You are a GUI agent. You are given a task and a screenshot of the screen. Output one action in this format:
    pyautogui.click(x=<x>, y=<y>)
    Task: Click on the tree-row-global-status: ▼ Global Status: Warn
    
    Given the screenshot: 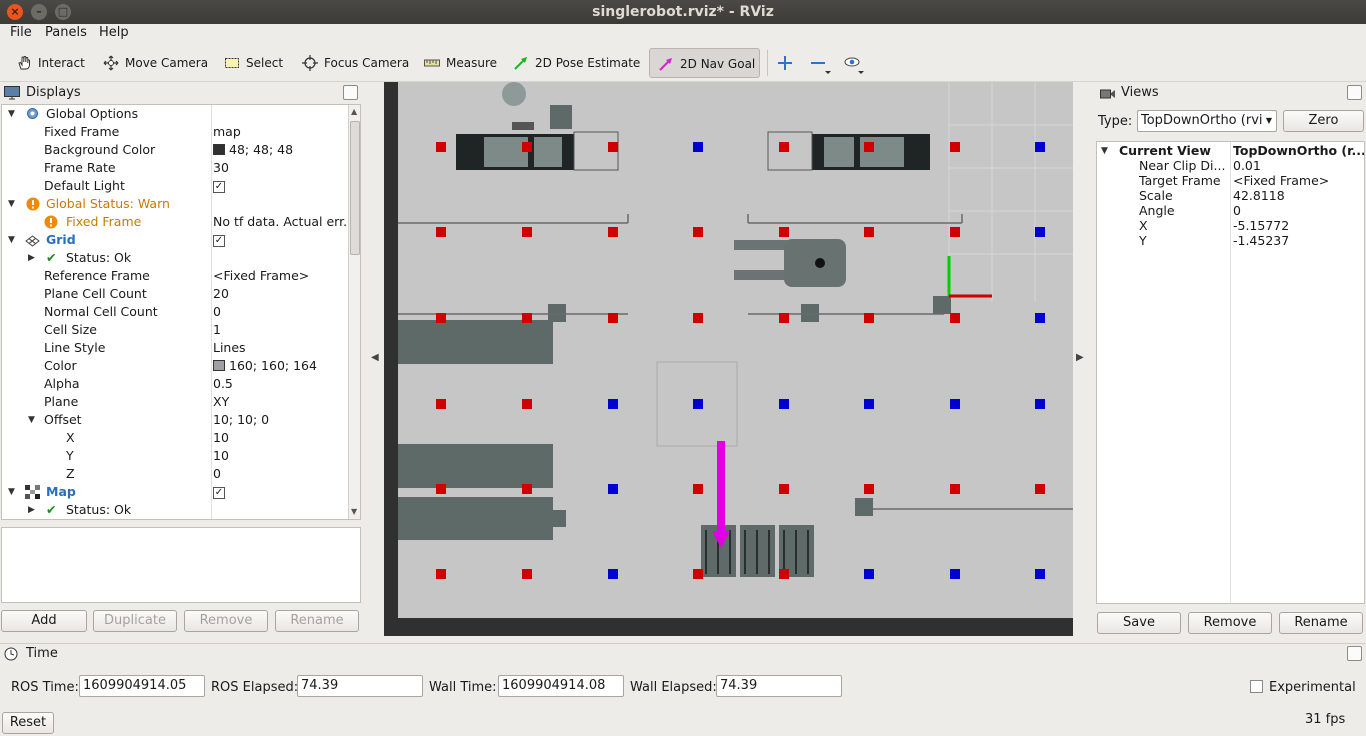 What is the action you would take?
    pyautogui.click(x=175, y=204)
    